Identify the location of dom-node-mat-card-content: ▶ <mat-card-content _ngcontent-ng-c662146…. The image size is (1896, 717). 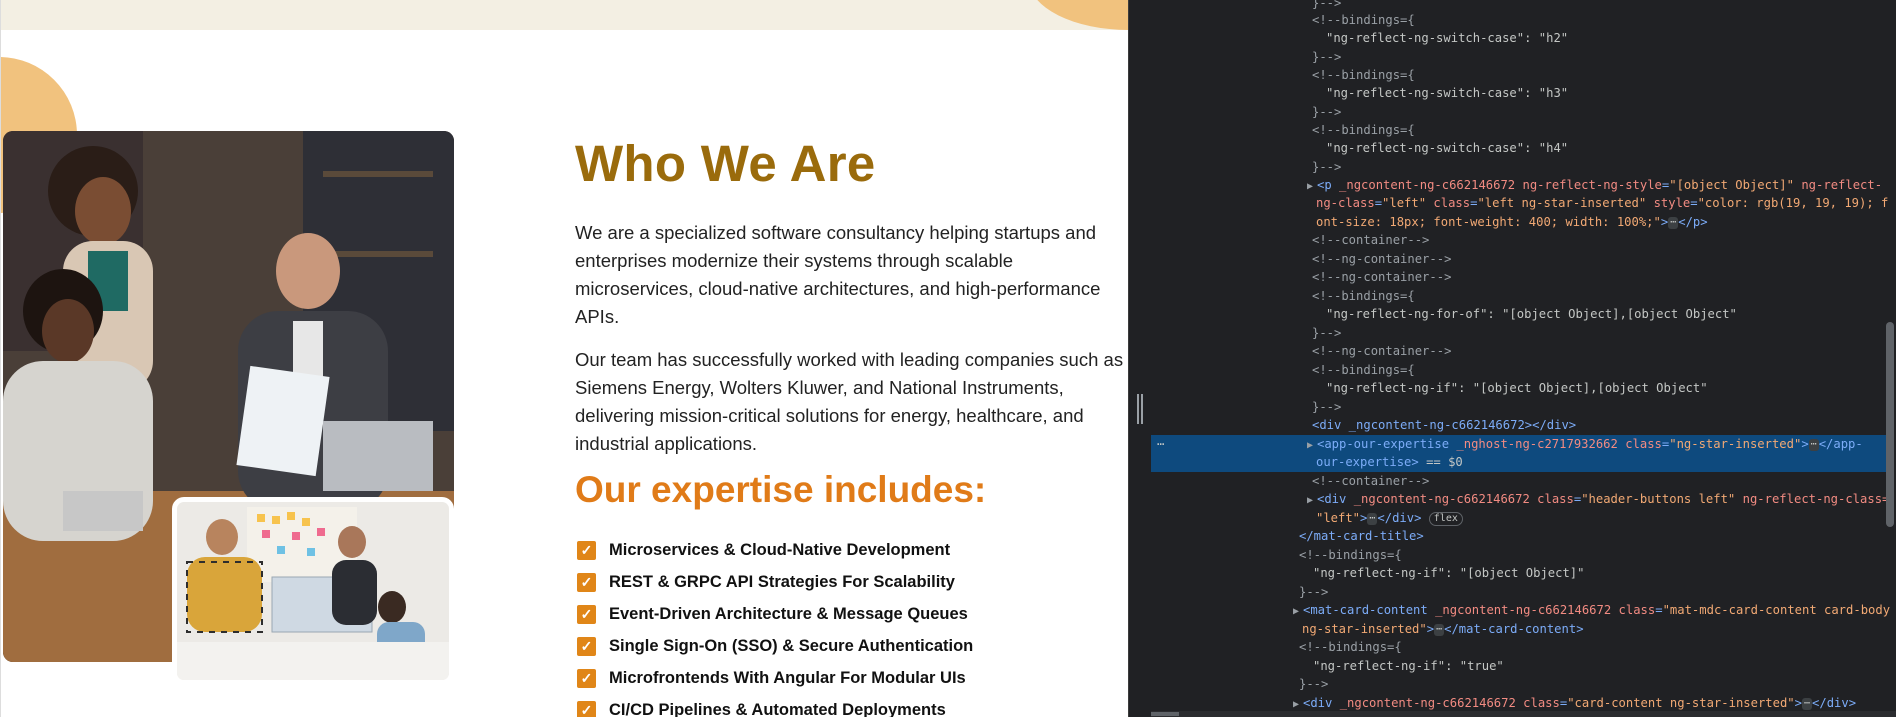
(1591, 610).